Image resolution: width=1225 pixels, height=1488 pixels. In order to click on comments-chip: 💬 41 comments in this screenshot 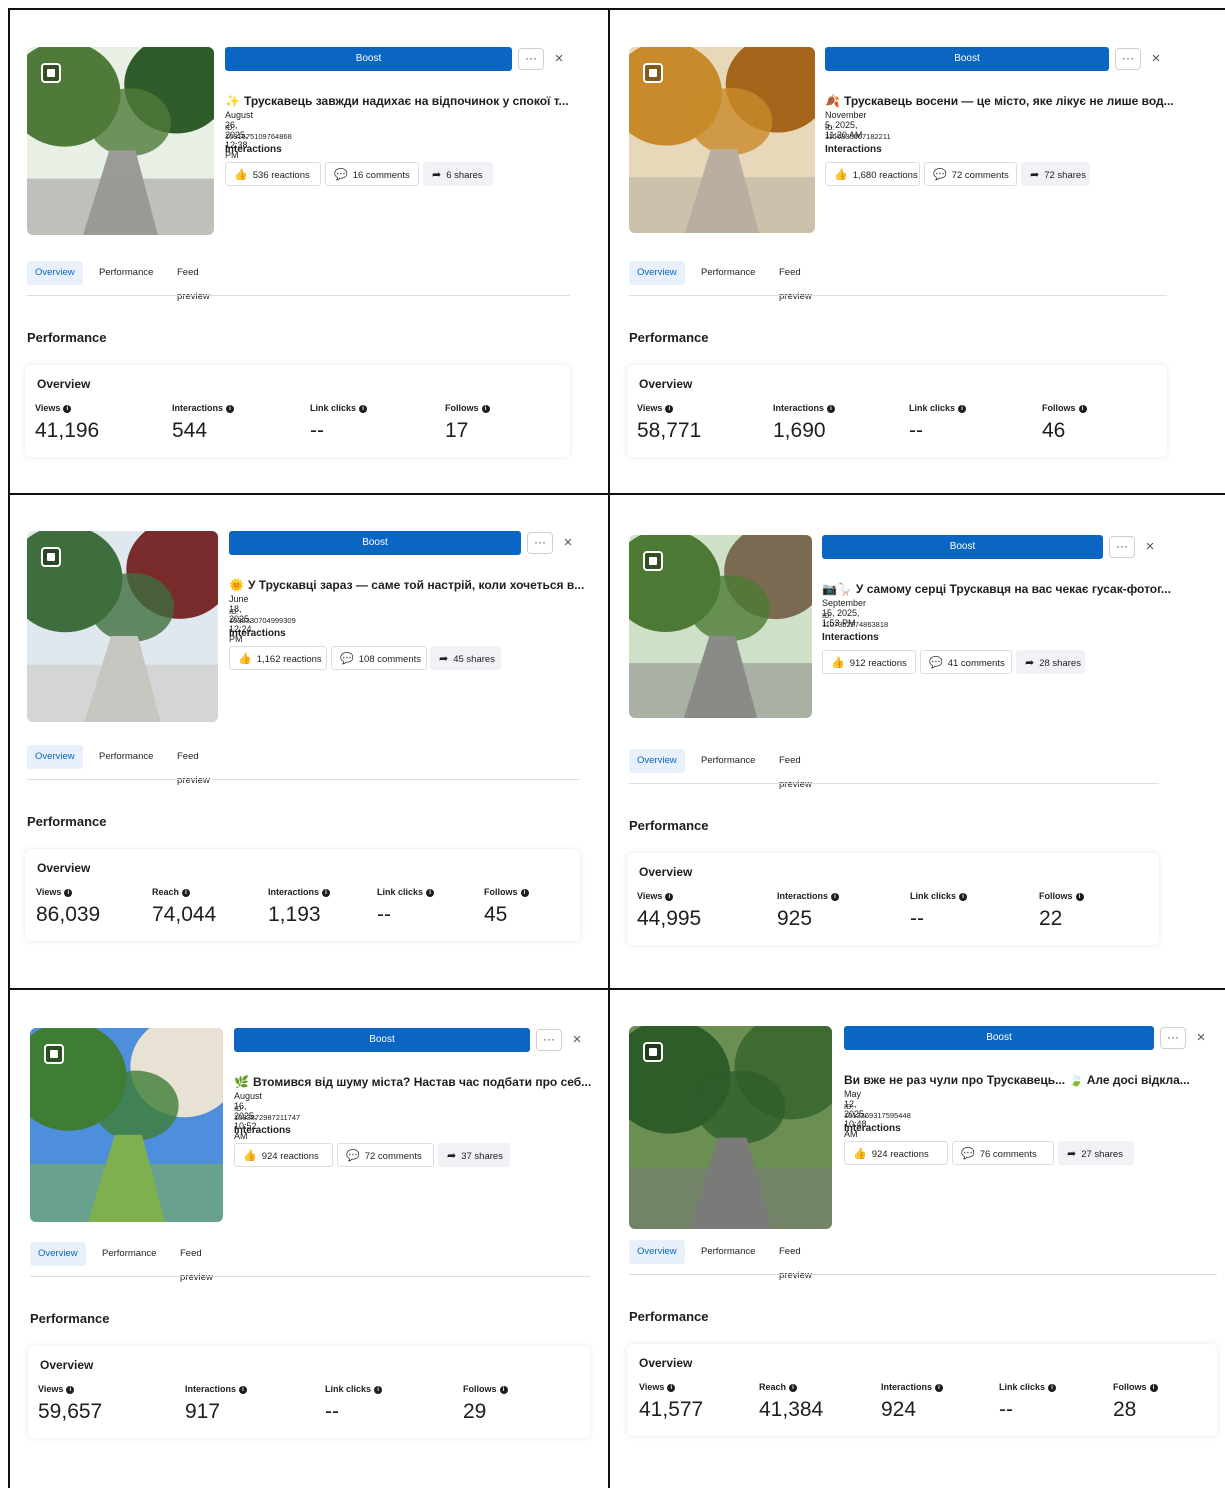, I will do `click(966, 662)`.